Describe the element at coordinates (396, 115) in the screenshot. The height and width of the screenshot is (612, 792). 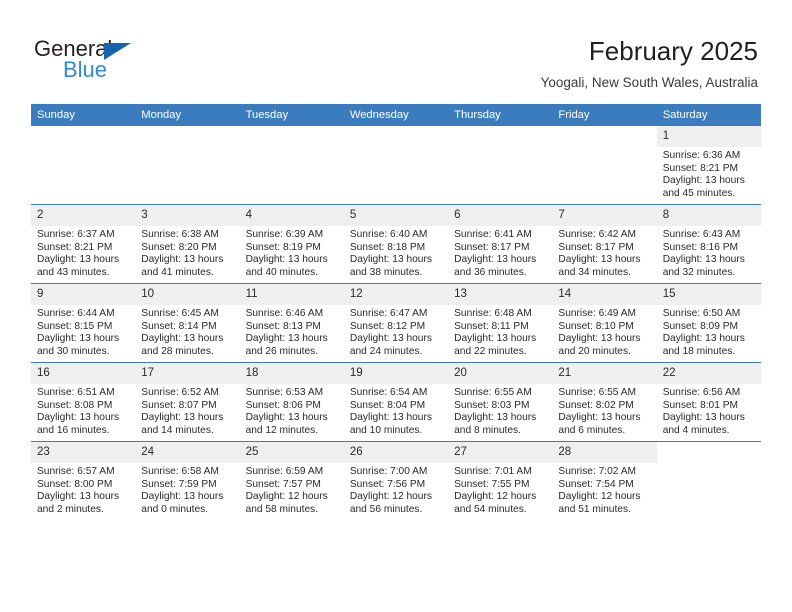
I see `weekday-header-wednesday: Wednesday` at that location.